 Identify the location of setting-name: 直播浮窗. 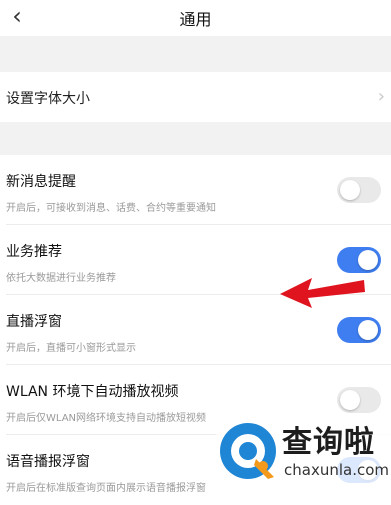
(34, 322).